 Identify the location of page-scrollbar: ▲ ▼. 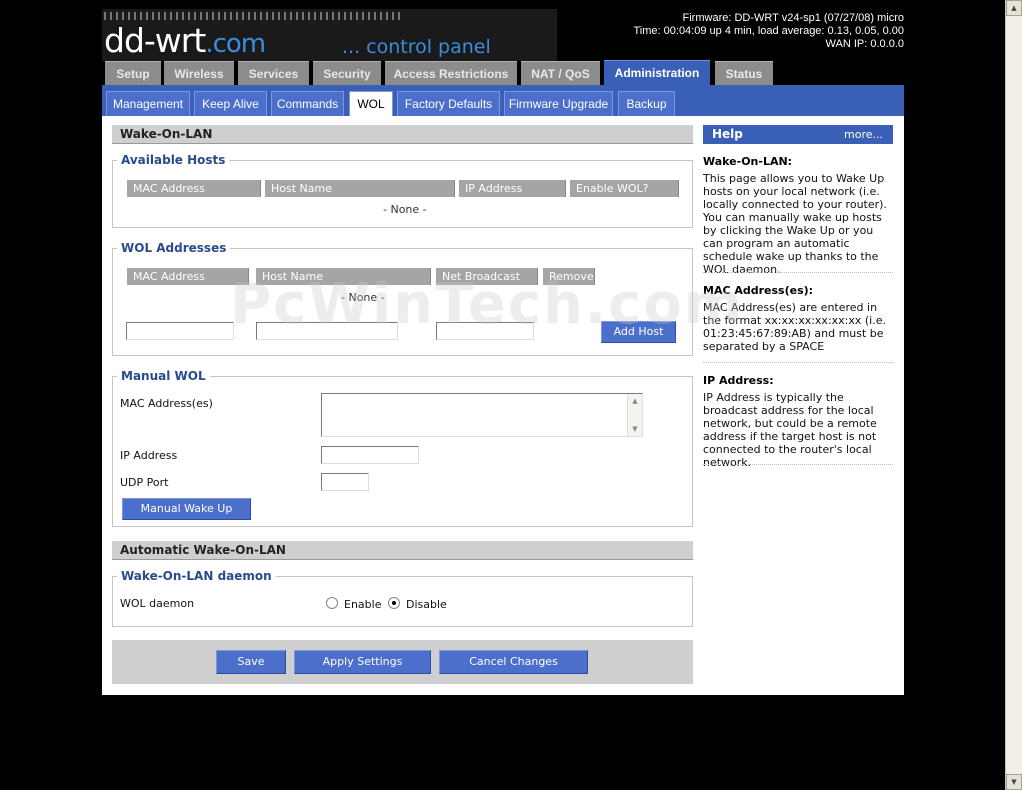
(1013, 395).